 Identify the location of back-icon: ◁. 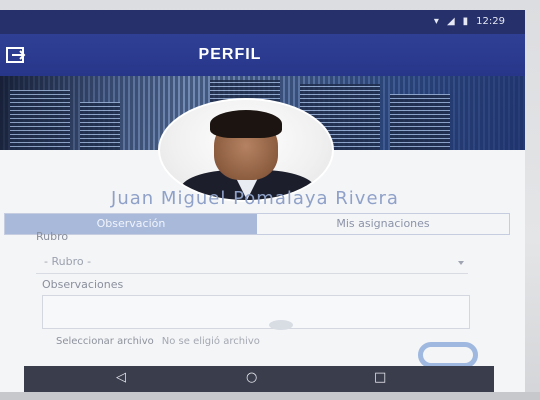
(121, 377).